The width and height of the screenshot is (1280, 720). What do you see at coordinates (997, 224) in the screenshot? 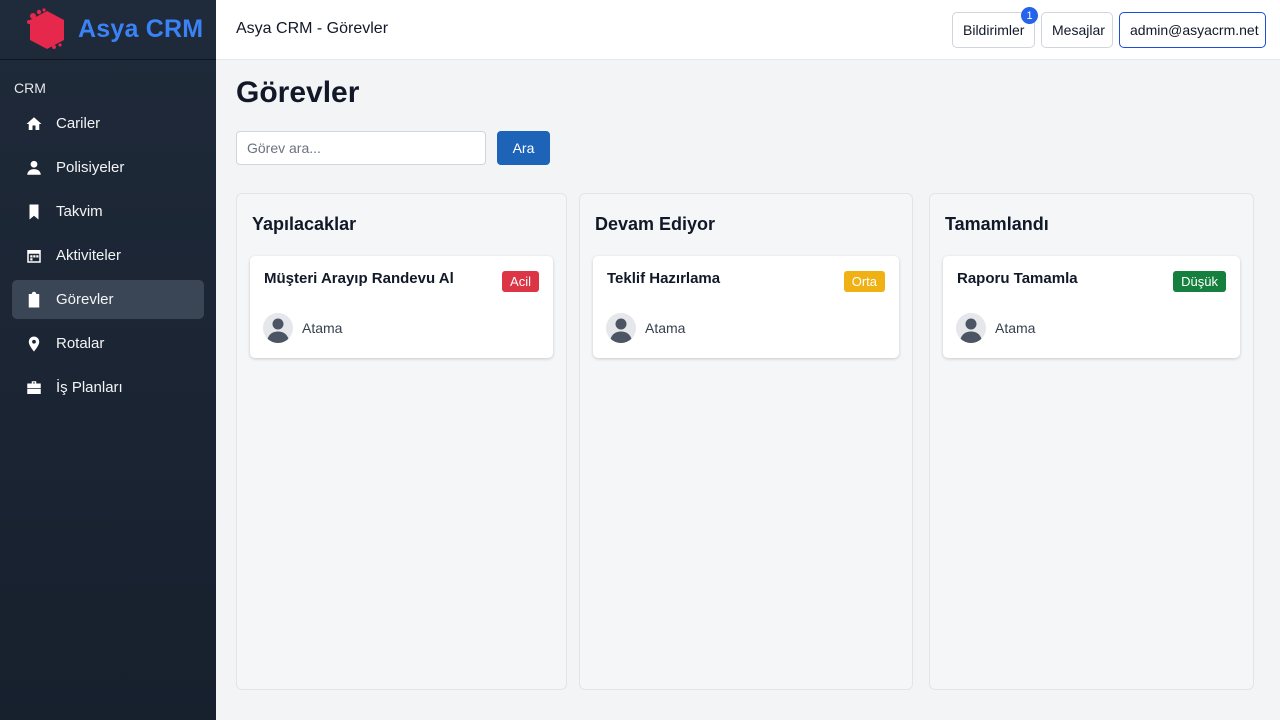
I see `column-title: Tamamlandı` at bounding box center [997, 224].